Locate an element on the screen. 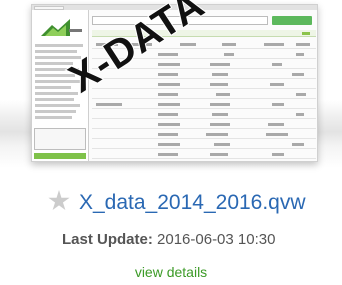  logo-icon is located at coordinates (61, 27).